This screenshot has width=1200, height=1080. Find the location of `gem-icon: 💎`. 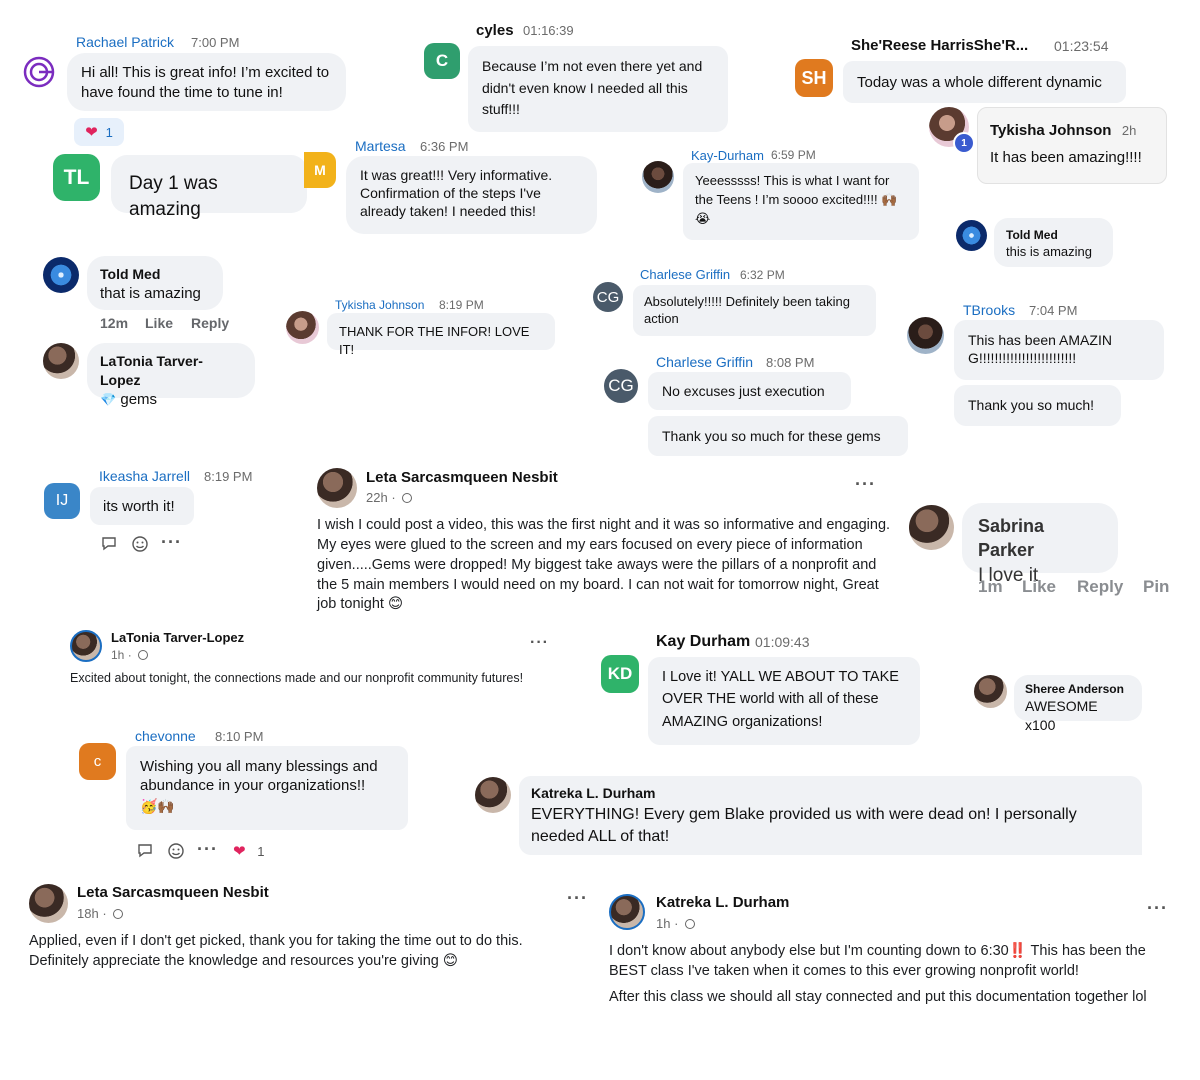

gem-icon: 💎 is located at coordinates (108, 399).